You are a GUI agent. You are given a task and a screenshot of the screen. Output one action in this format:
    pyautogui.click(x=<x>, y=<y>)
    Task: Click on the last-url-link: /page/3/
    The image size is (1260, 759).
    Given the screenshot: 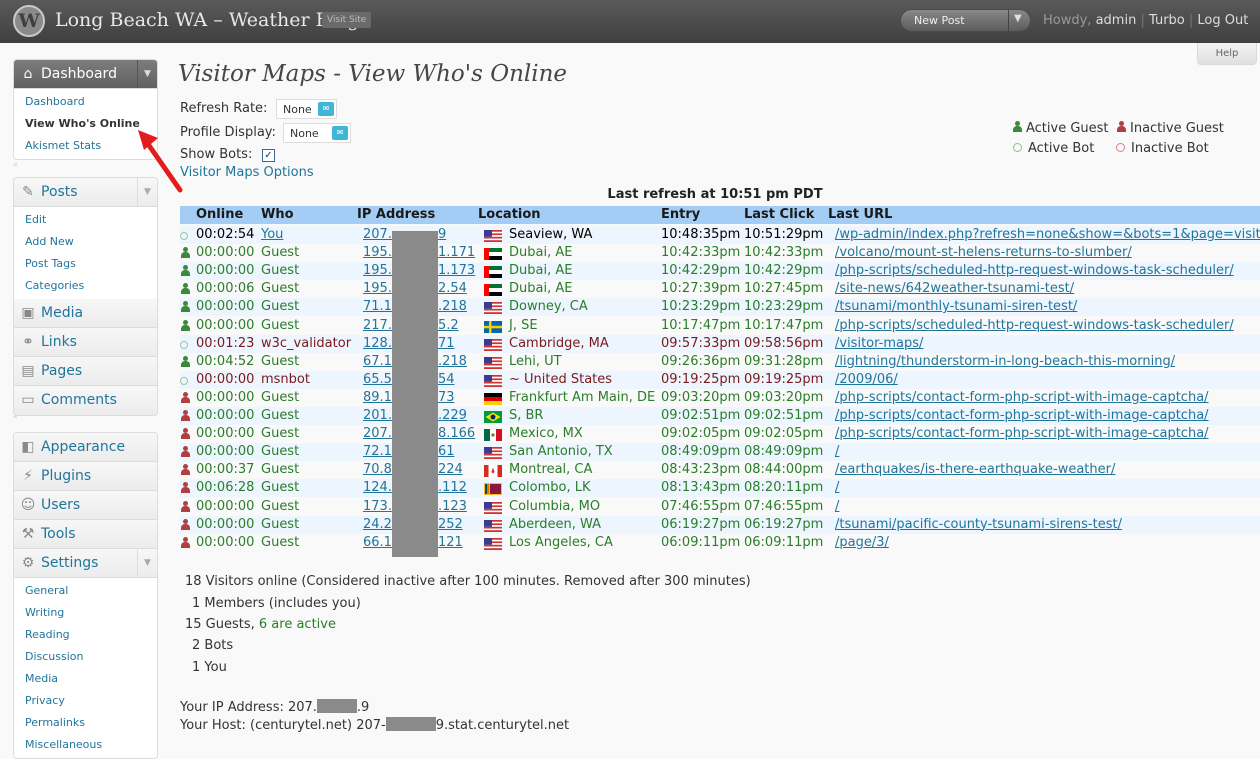 What is the action you would take?
    pyautogui.click(x=862, y=542)
    